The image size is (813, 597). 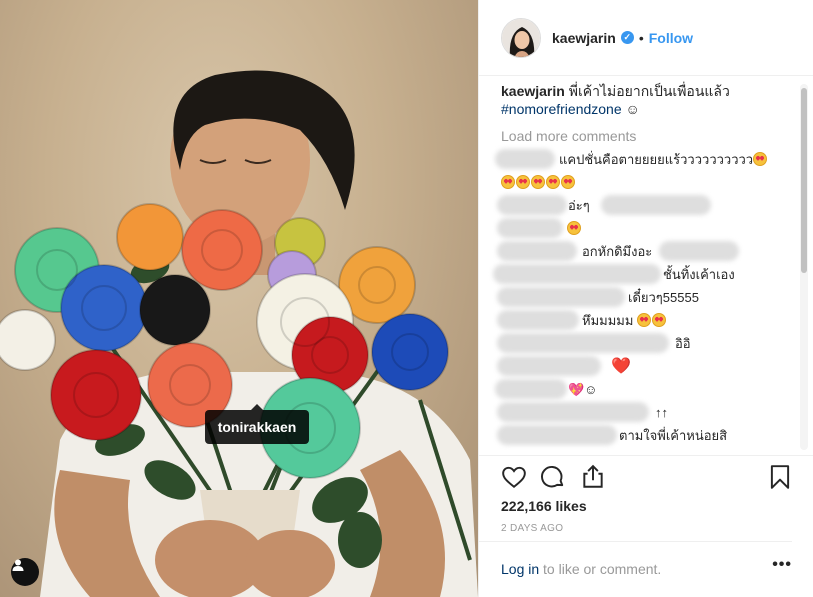 What do you see at coordinates (544, 506) in the screenshot?
I see `likes-count: 222,166 likes` at bounding box center [544, 506].